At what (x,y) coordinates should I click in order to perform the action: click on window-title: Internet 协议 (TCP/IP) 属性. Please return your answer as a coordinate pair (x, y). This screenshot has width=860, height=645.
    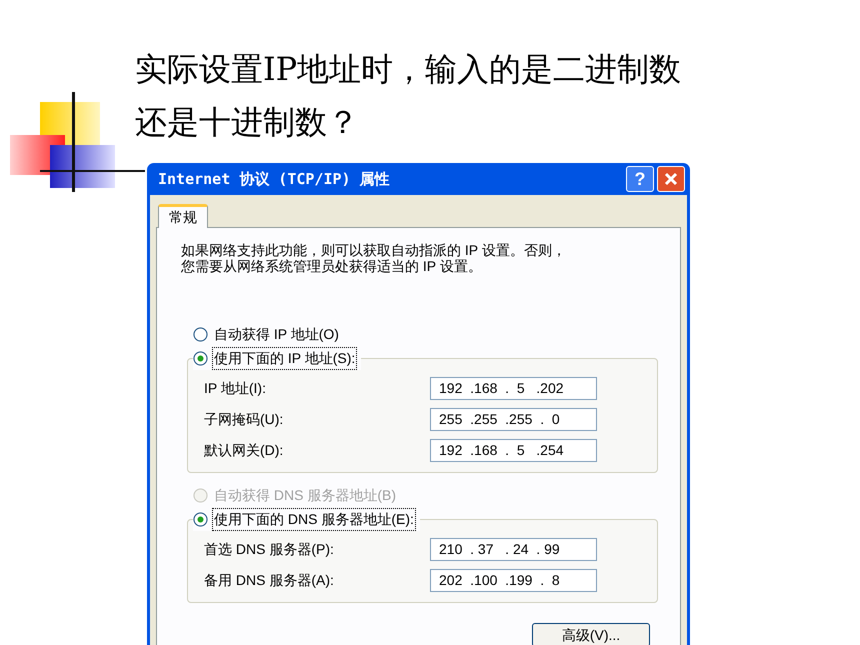
    Looking at the image, I should click on (274, 179).